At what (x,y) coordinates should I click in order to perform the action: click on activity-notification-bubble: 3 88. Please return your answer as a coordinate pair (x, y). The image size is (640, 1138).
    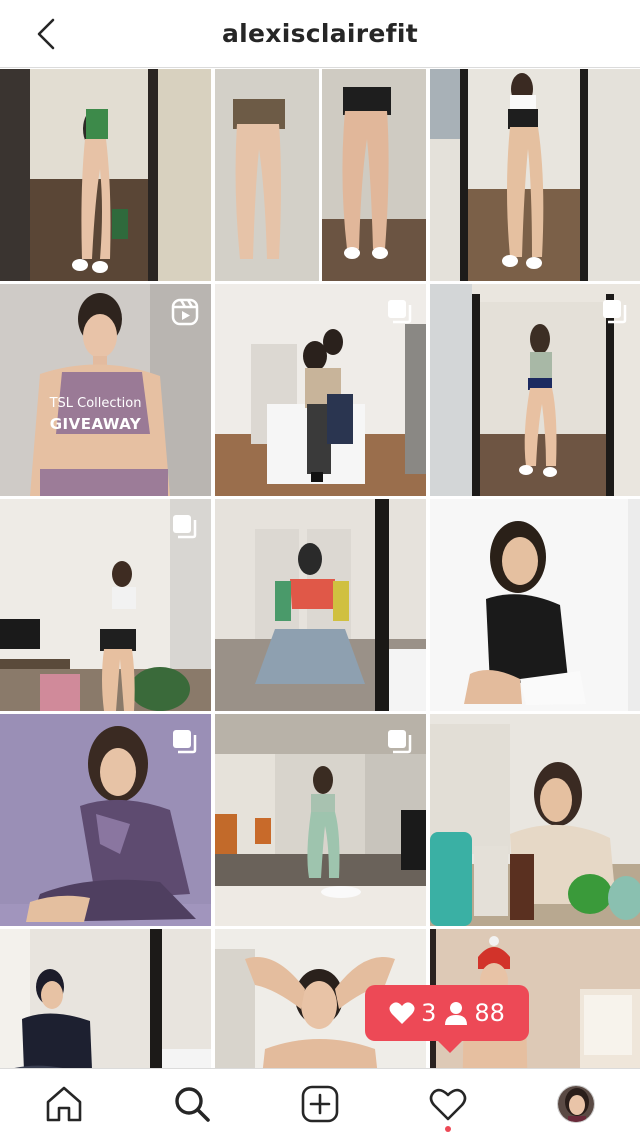
    Looking at the image, I should click on (447, 1019).